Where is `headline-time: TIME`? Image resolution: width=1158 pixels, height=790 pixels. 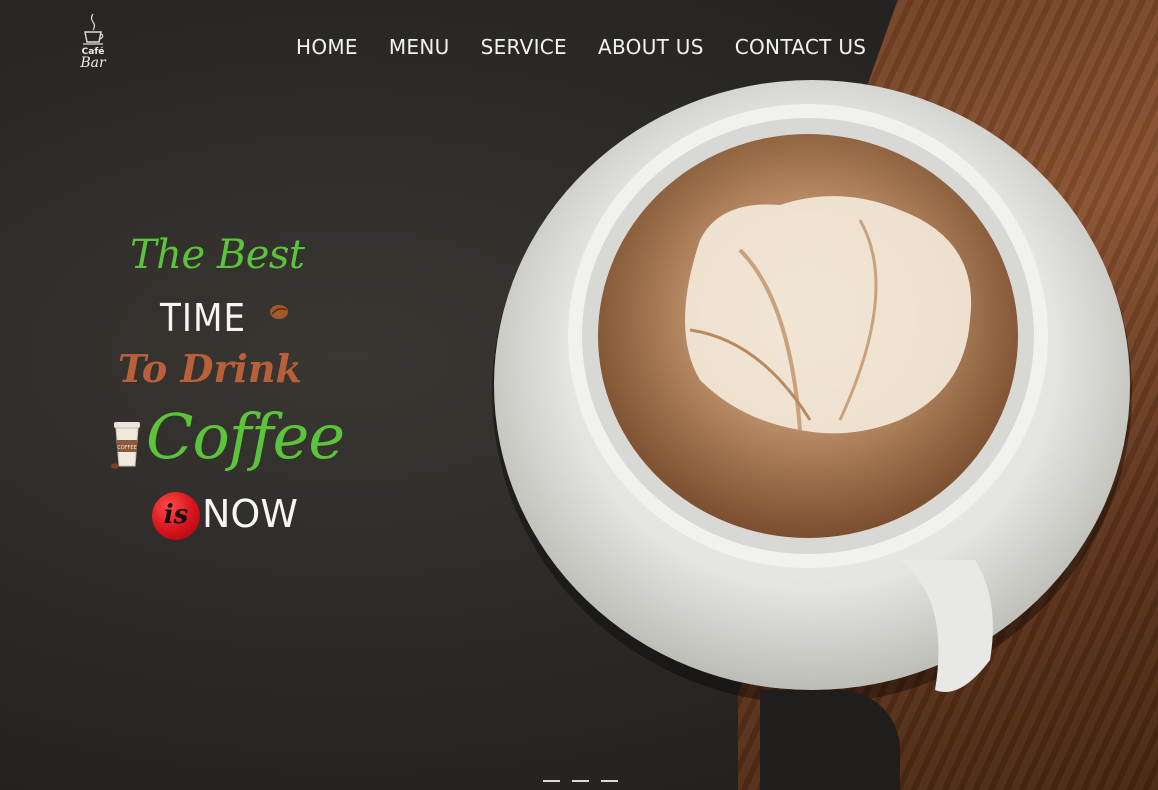
headline-time: TIME is located at coordinates (203, 318).